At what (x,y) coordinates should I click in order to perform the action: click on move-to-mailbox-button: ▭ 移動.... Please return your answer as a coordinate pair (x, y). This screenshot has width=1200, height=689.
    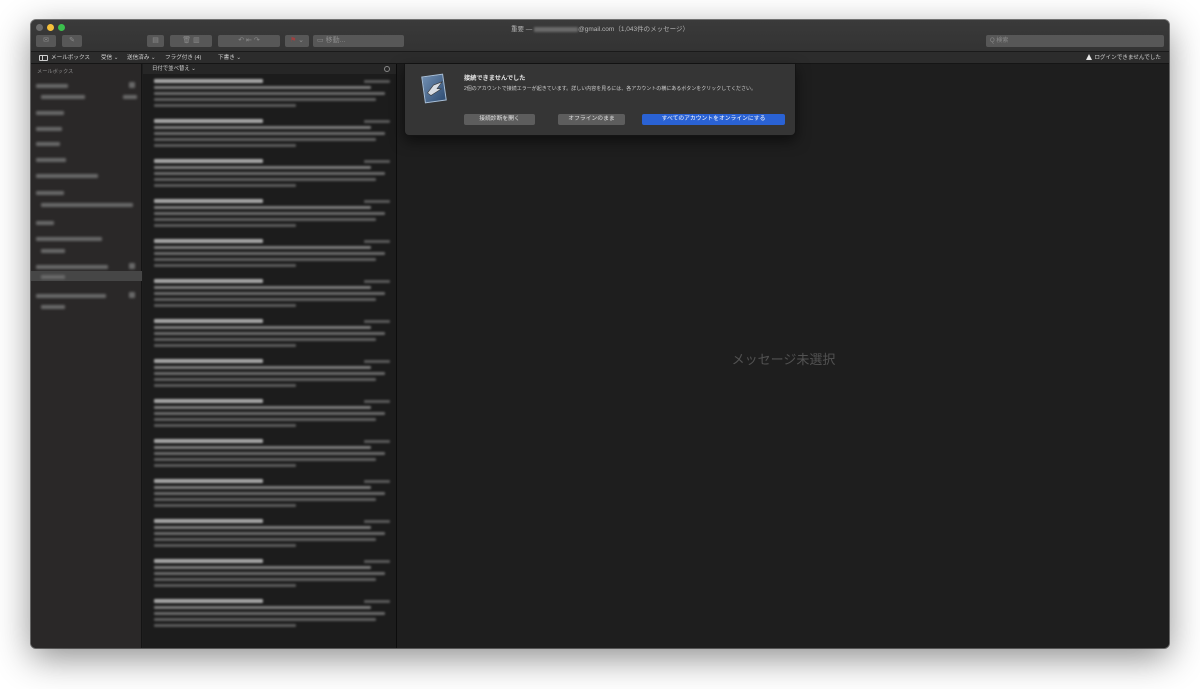
    Looking at the image, I should click on (358, 41).